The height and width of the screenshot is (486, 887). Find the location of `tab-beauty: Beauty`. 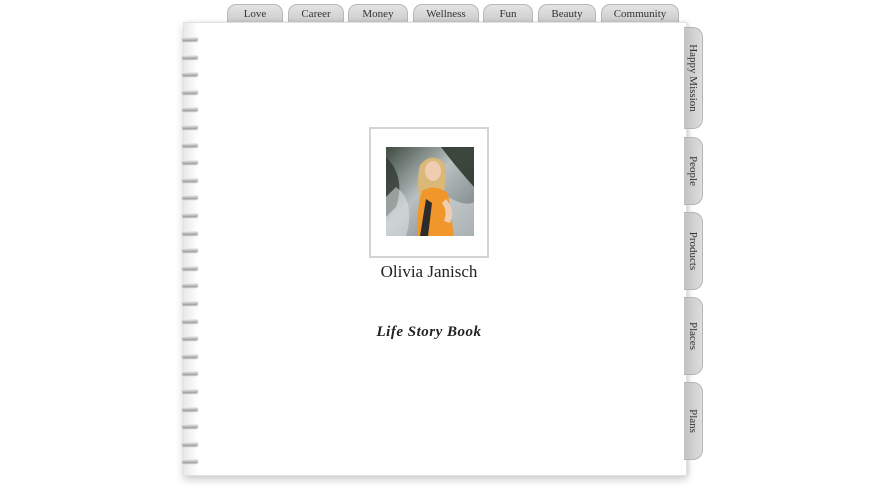

tab-beauty: Beauty is located at coordinates (567, 14).